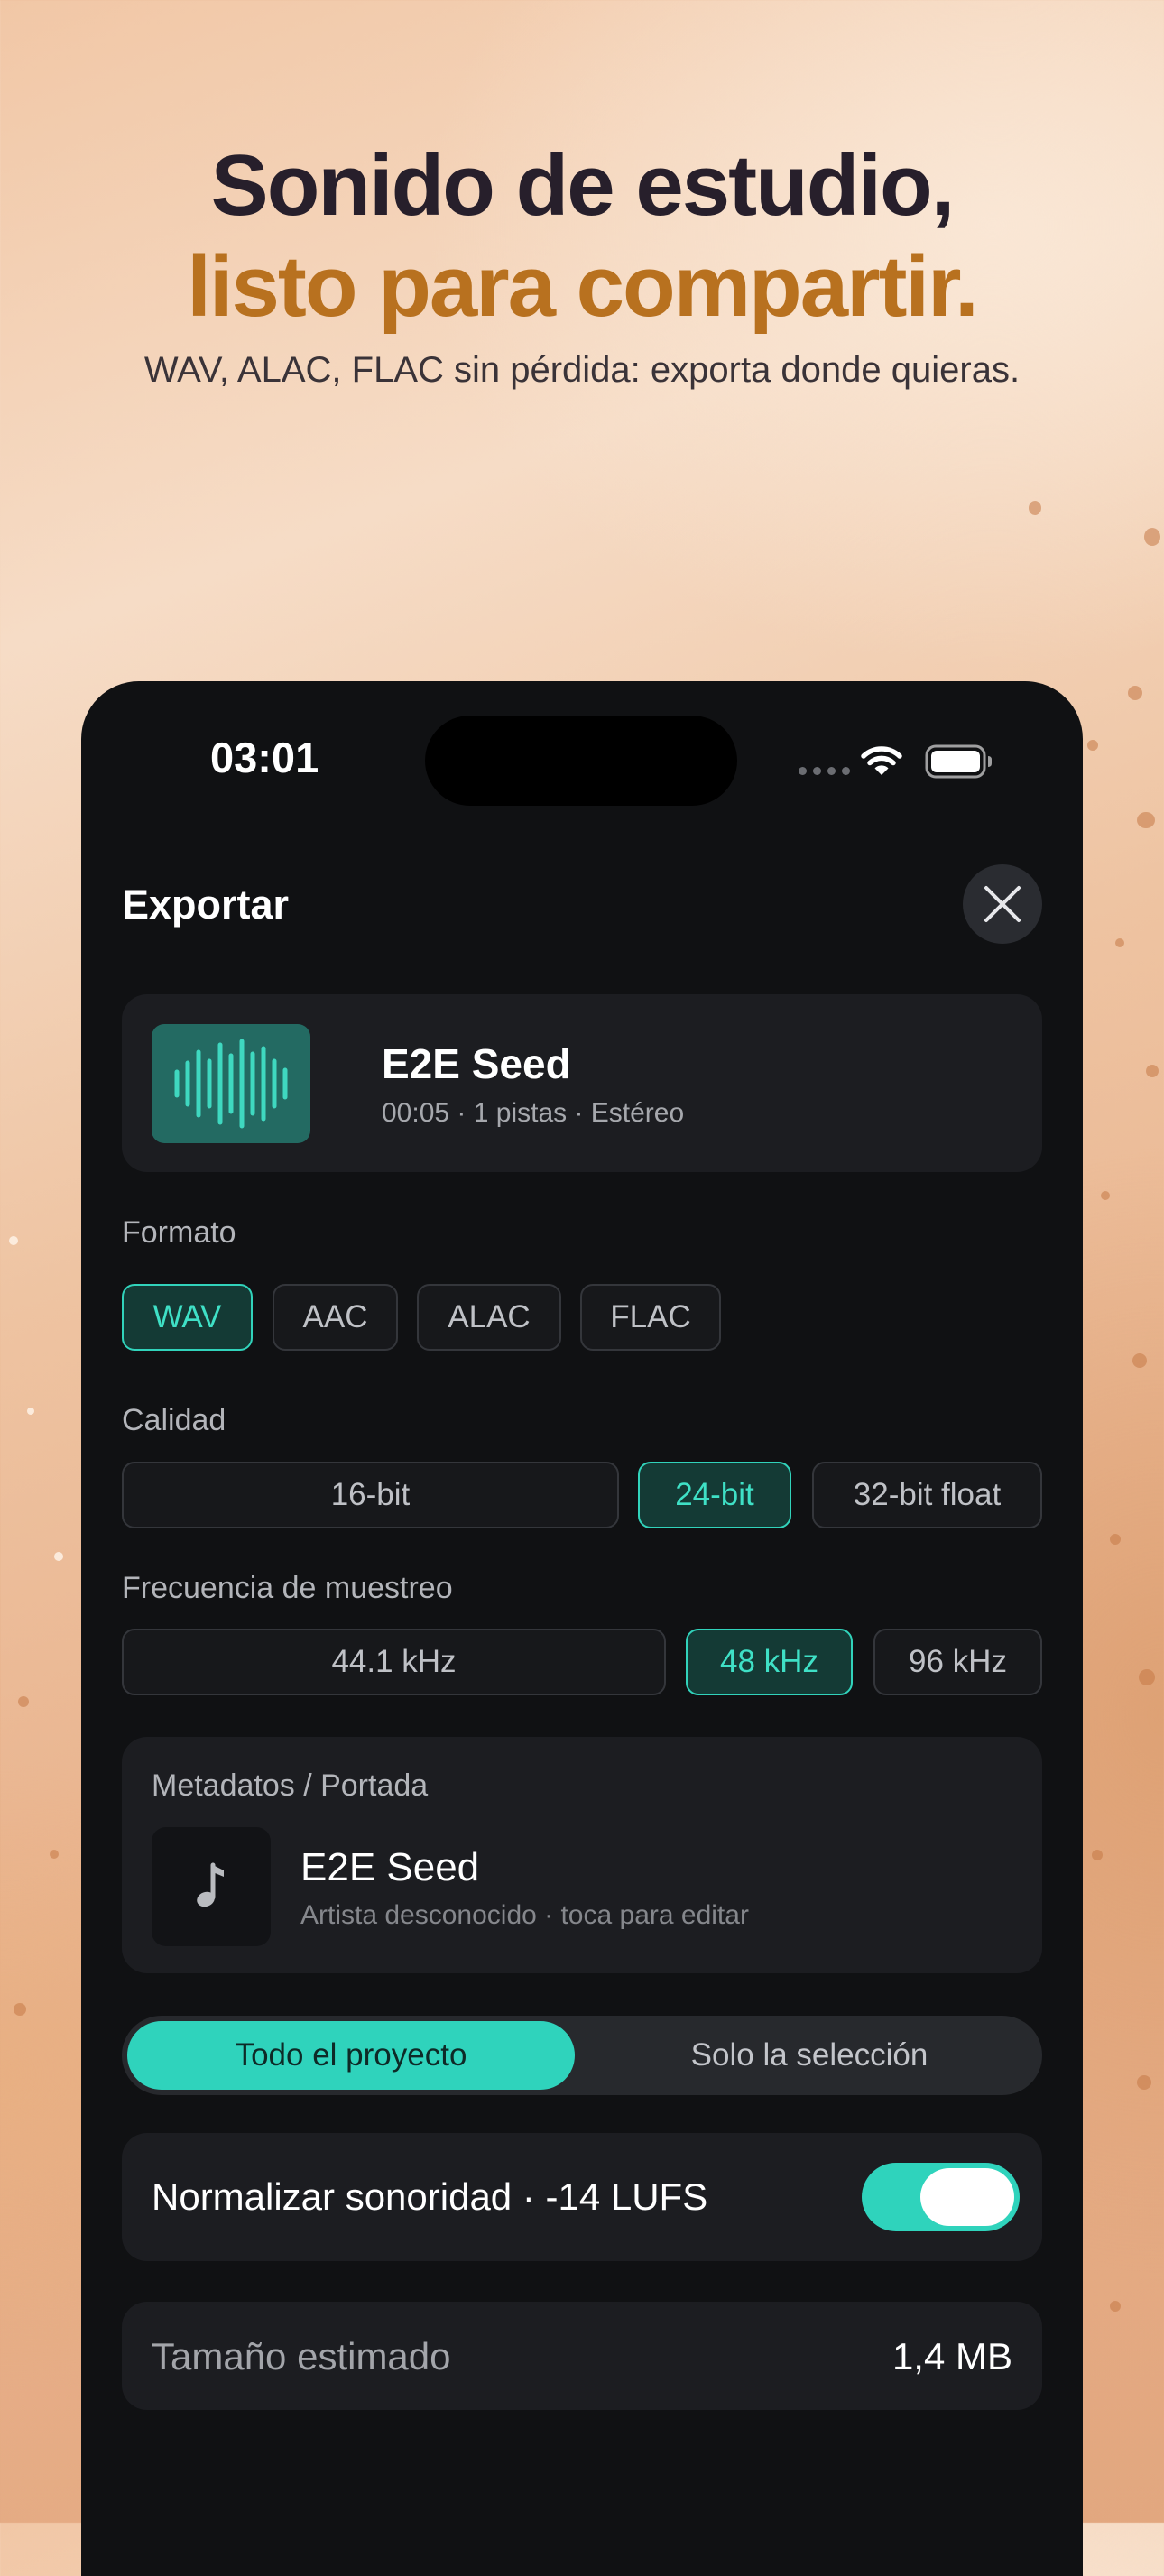 The image size is (1164, 2576). Describe the element at coordinates (489, 1317) in the screenshot. I see `format-option-alac: ALAC` at that location.